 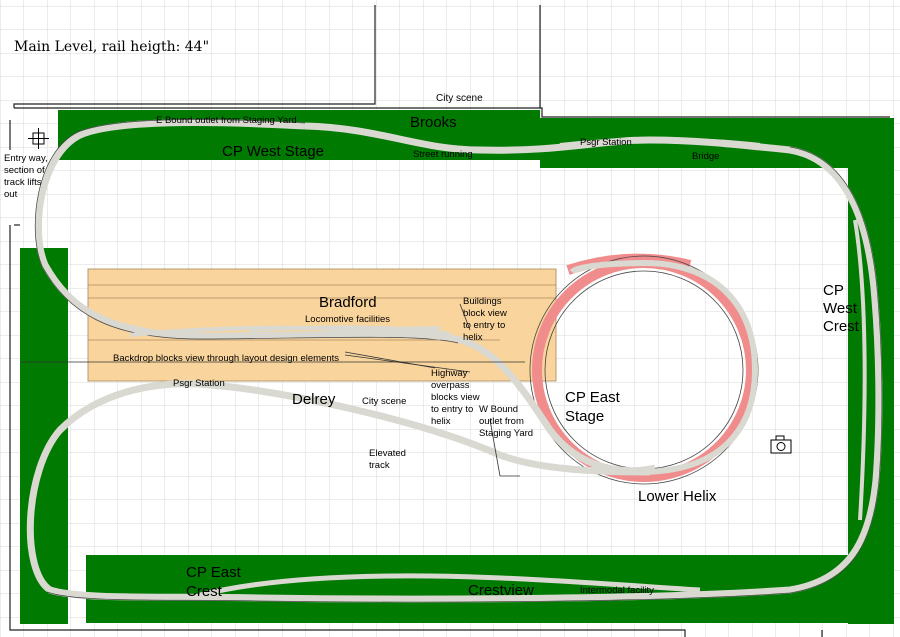 What do you see at coordinates (455, 397) in the screenshot?
I see `svg-text: blocks view` at bounding box center [455, 397].